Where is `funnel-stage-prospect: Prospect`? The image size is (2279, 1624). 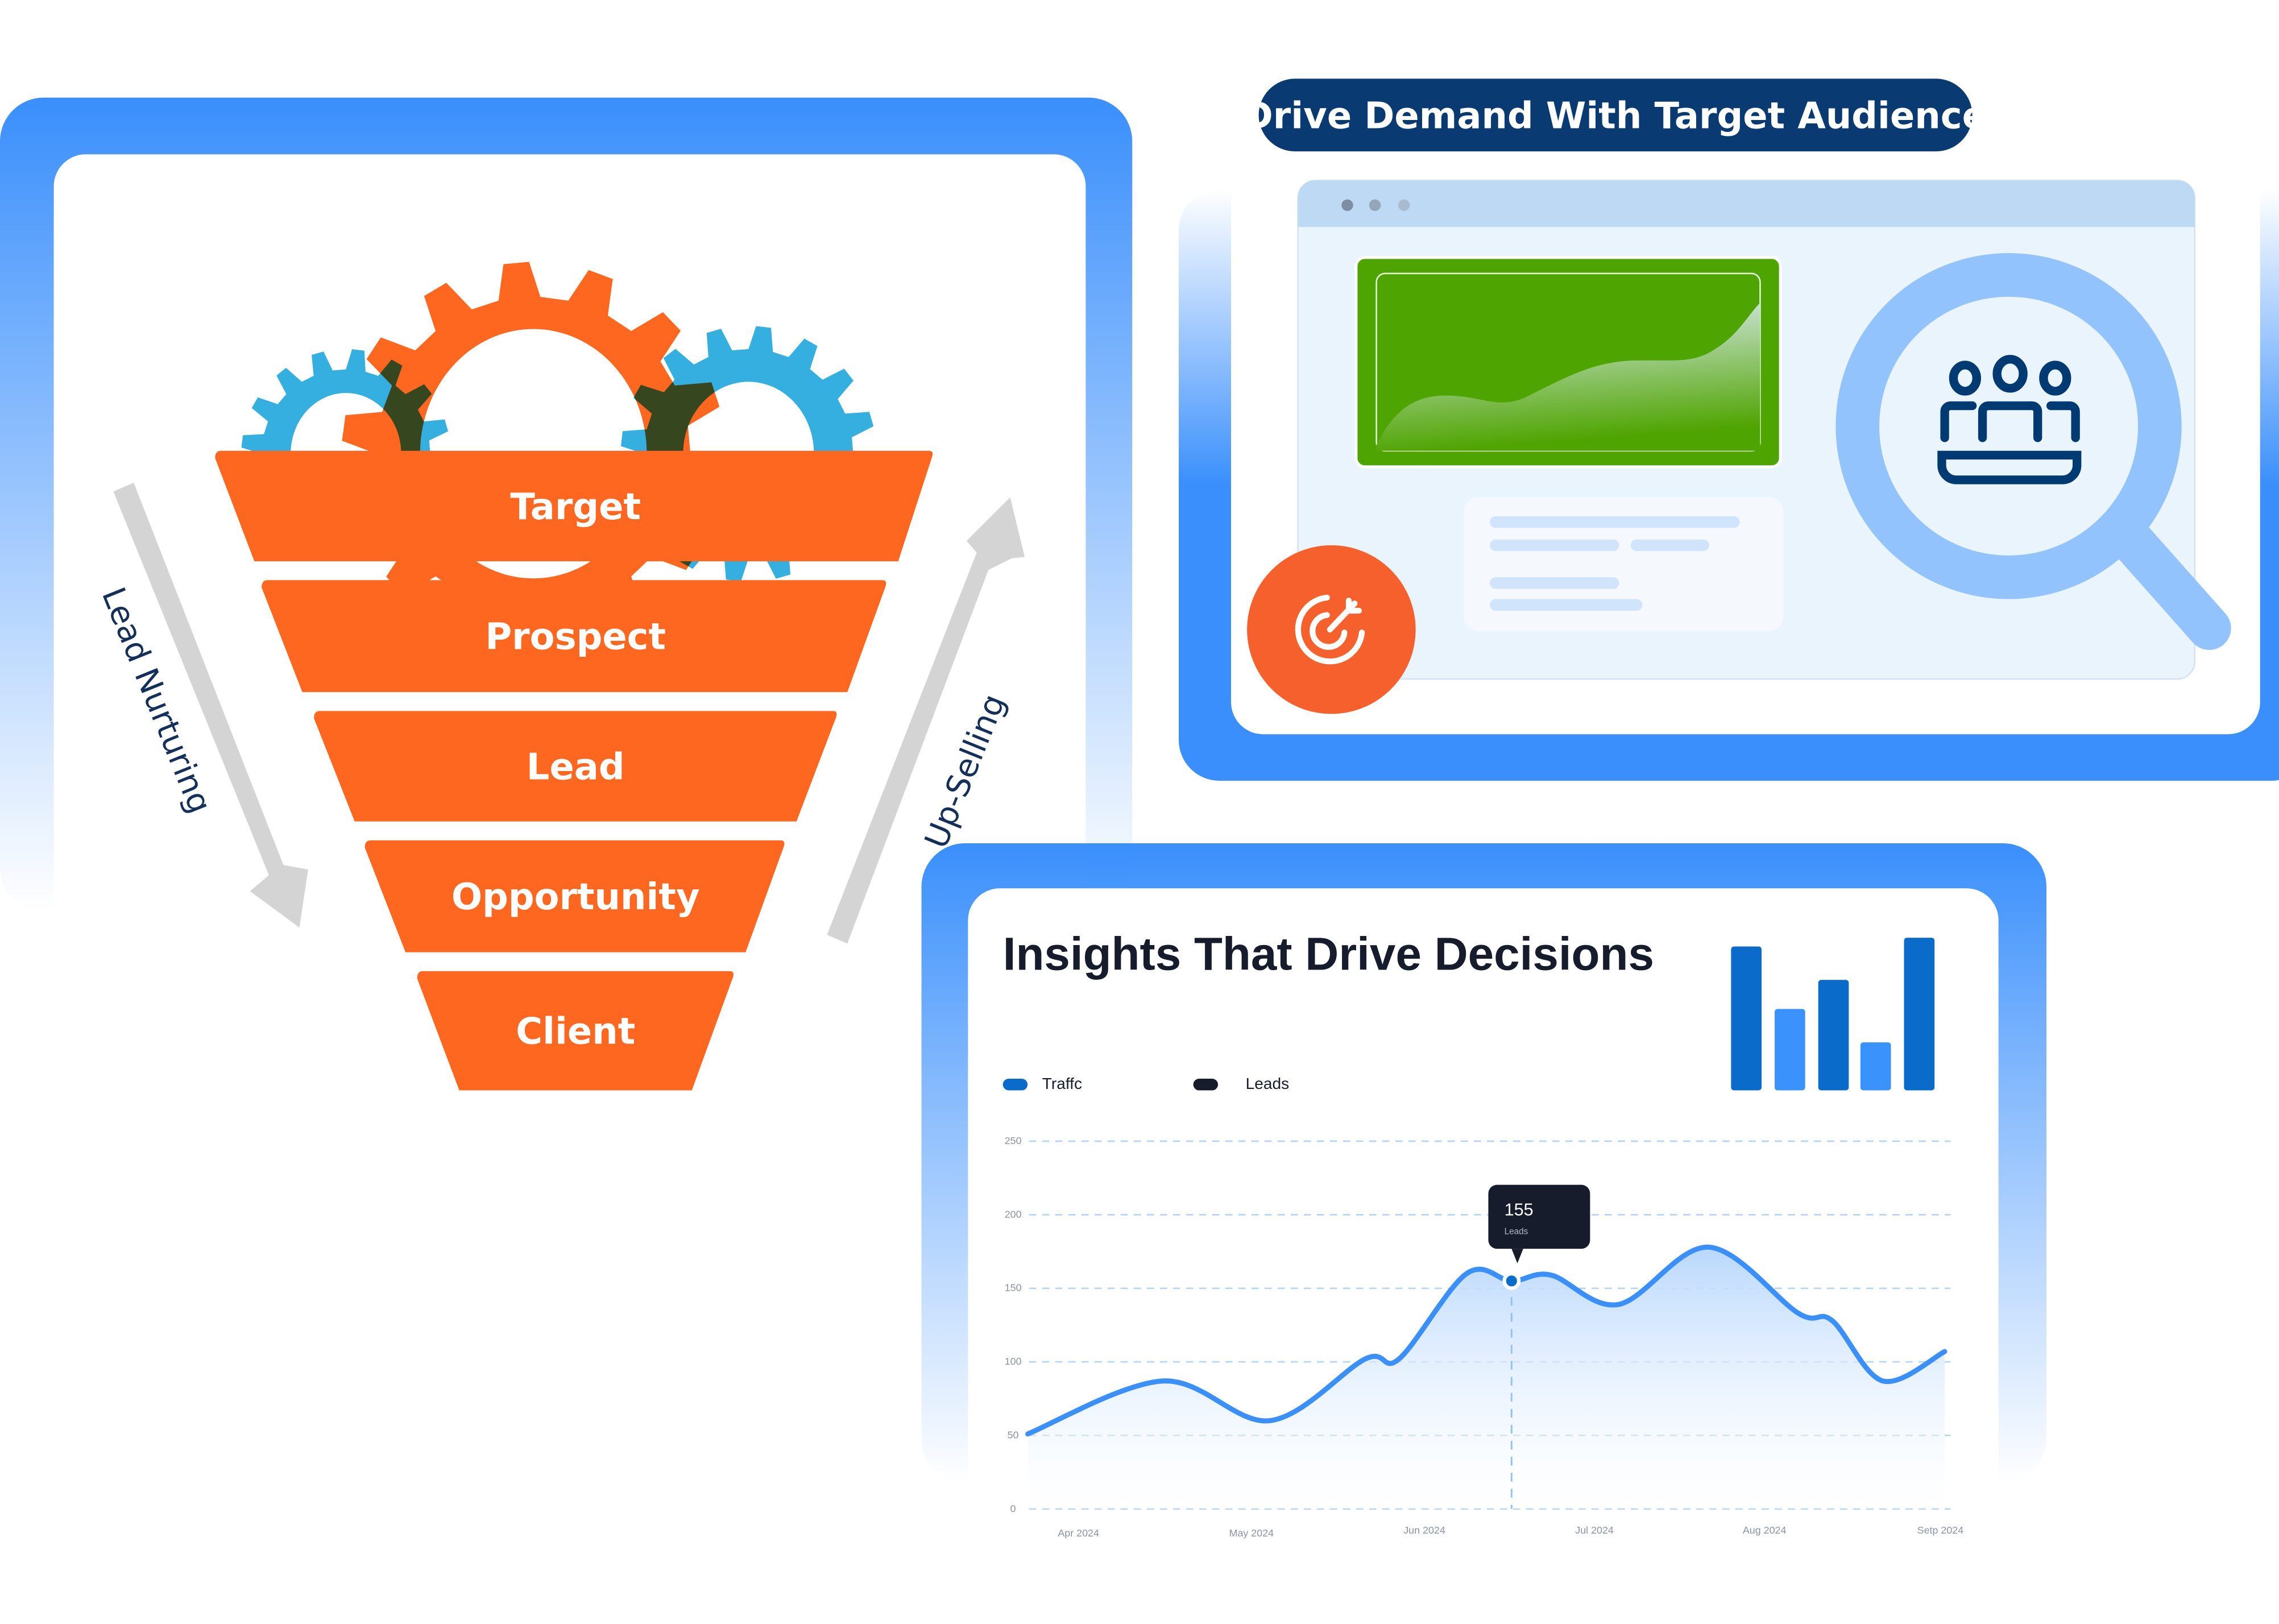 funnel-stage-prospect: Prospect is located at coordinates (574, 636).